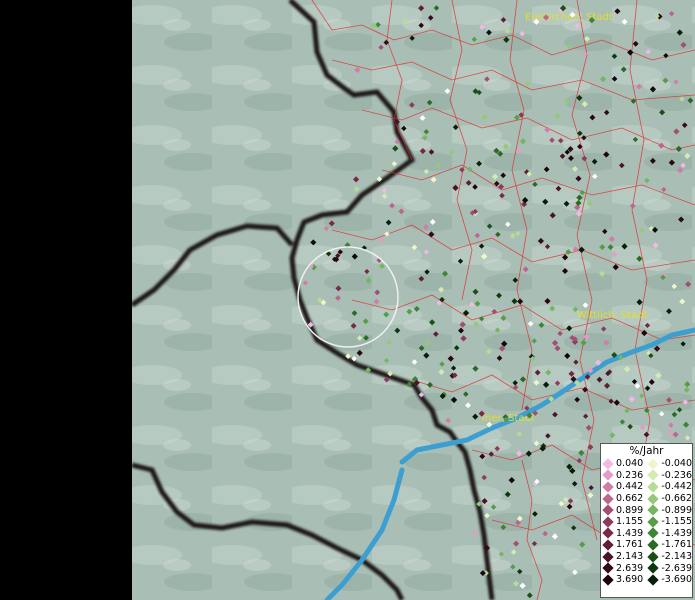 This screenshot has height=600, width=695. What do you see at coordinates (676, 522) in the screenshot?
I see `legend-label: -1.155` at bounding box center [676, 522].